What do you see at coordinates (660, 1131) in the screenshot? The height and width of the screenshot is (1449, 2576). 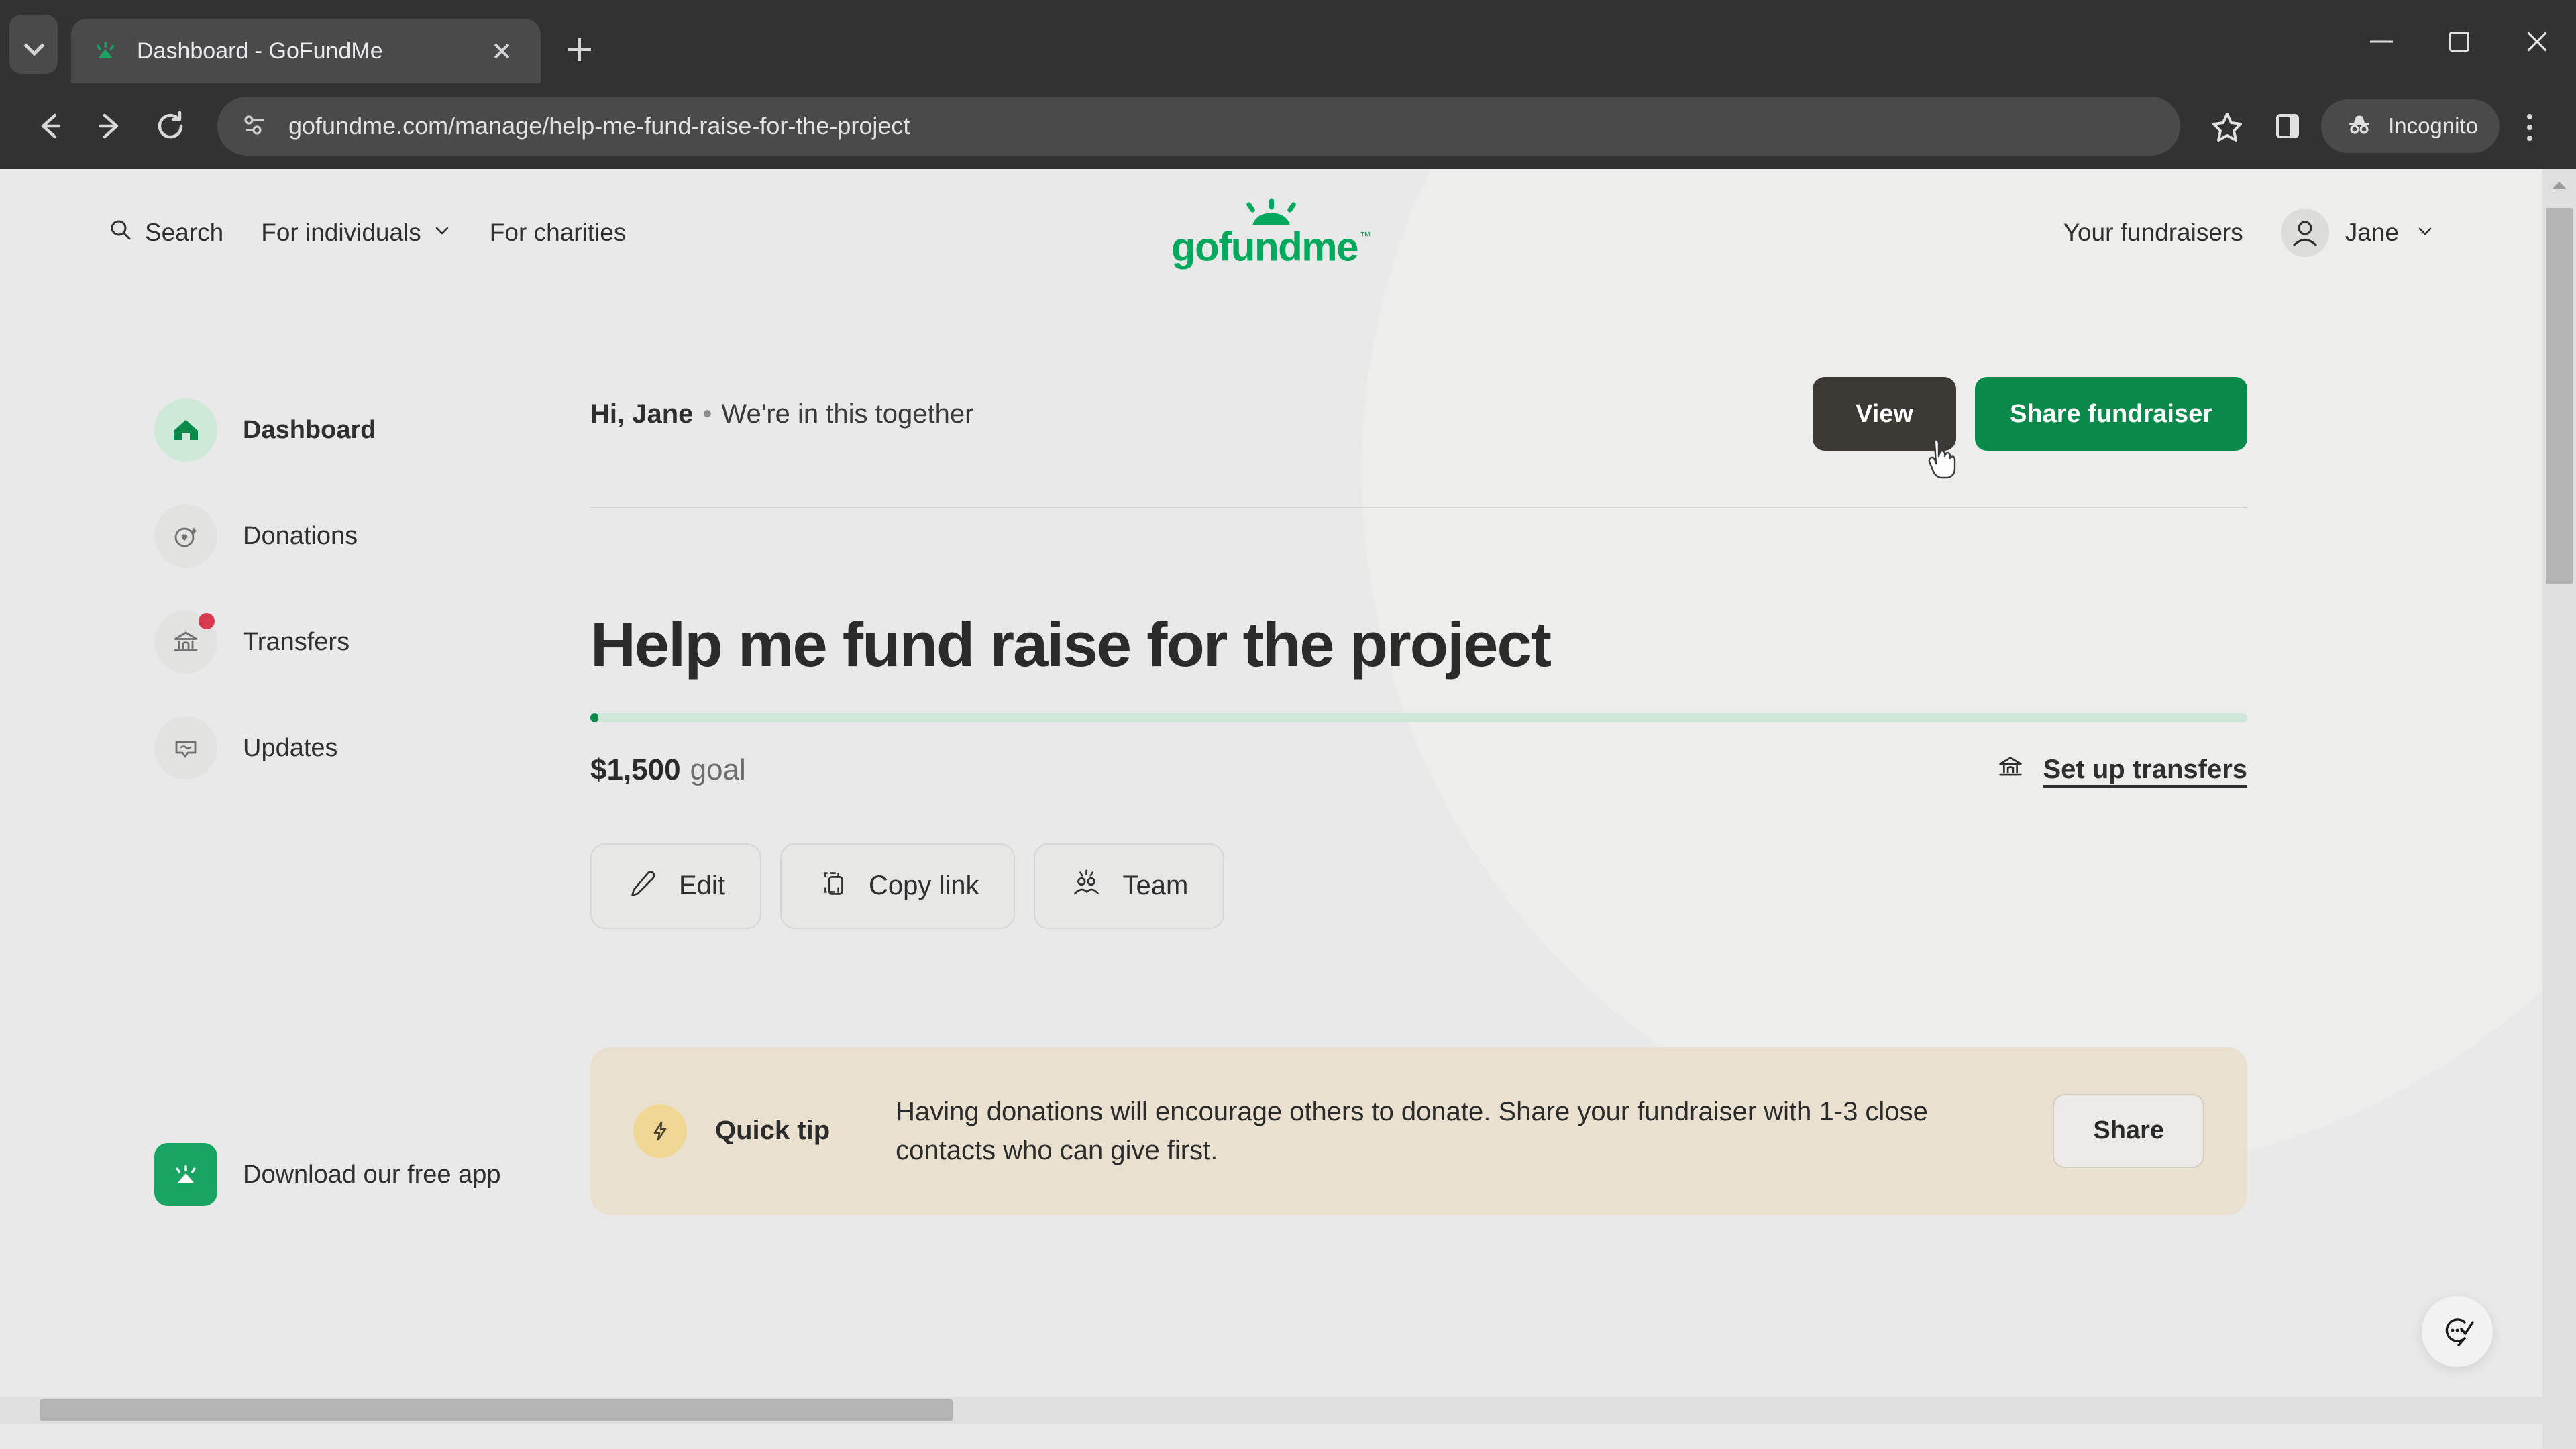 I see `lightning-bolt-icon` at bounding box center [660, 1131].